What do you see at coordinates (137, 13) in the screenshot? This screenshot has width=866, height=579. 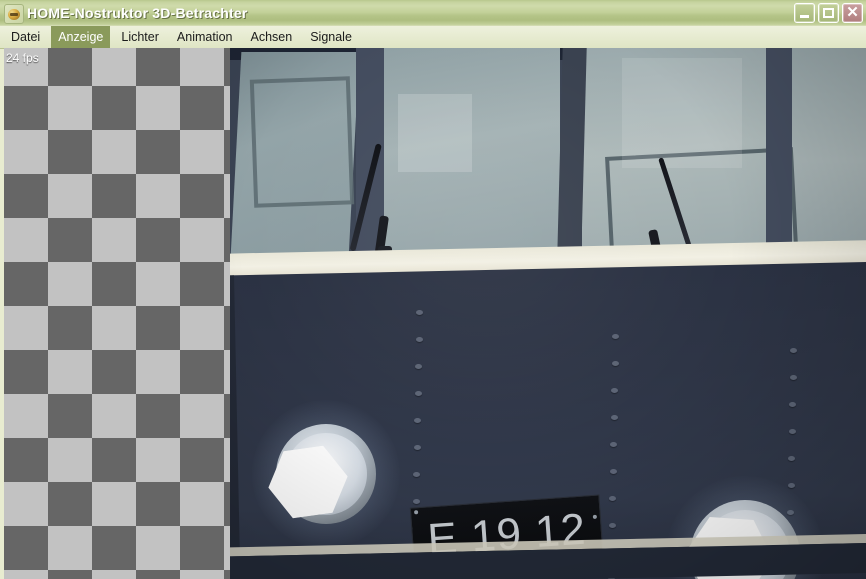 I see `window-title: HOME-Nostruktor 3D-Betrachter` at bounding box center [137, 13].